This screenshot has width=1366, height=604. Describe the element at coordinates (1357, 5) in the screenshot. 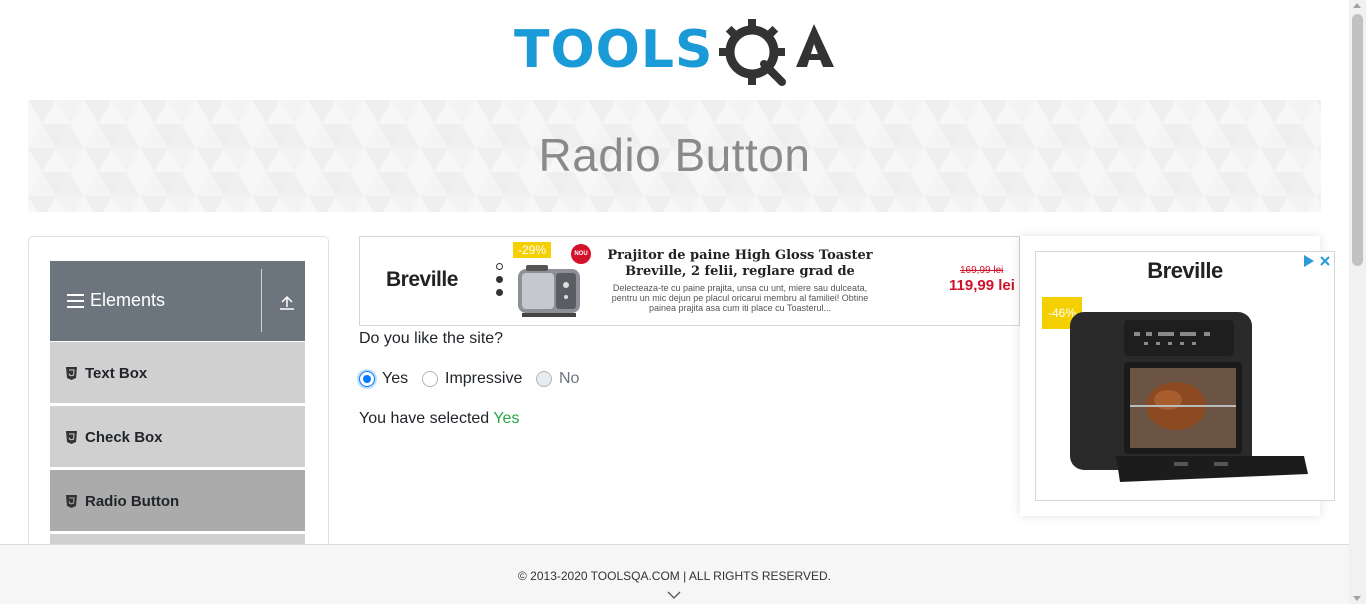

I see `scroll-up-arrow-icon` at that location.